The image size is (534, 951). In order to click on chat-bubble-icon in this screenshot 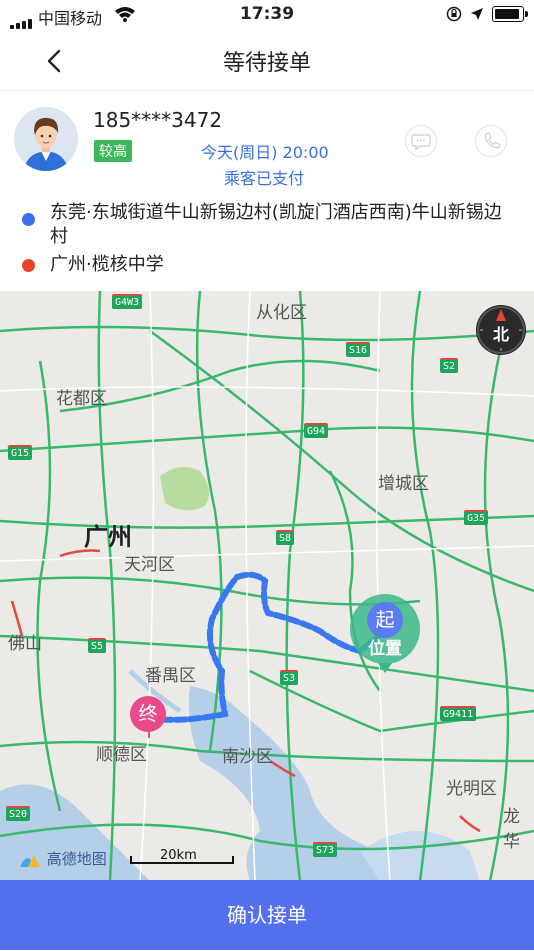, I will do `click(421, 142)`.